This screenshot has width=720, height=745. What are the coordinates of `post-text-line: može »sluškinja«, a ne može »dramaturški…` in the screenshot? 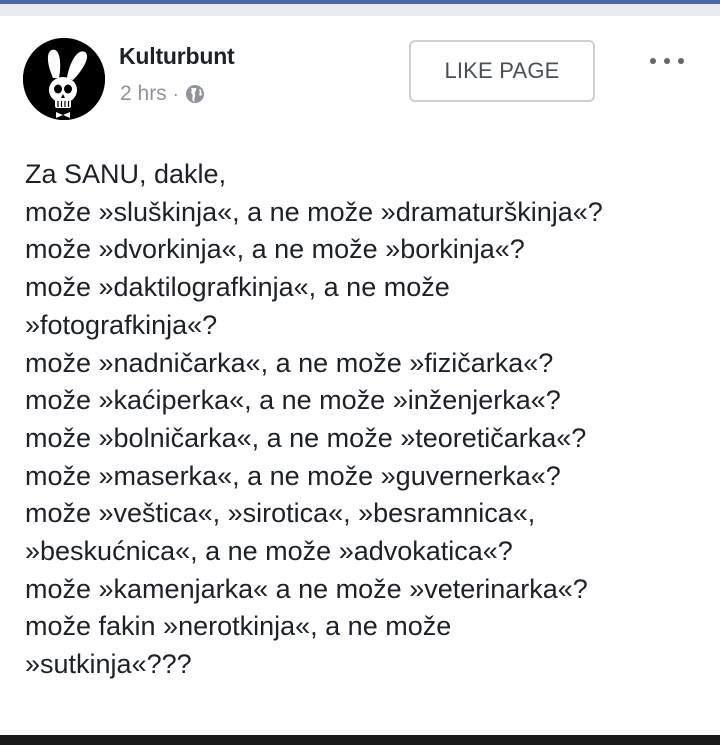 It's located at (314, 211).